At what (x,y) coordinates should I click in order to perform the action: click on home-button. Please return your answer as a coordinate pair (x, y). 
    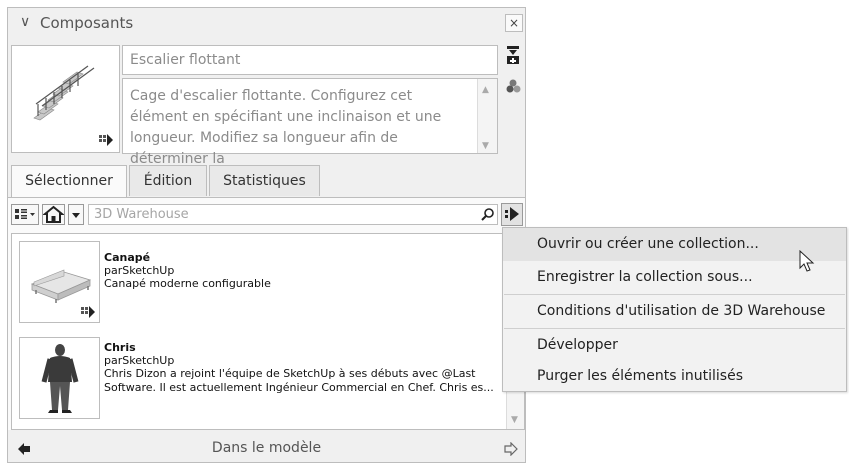
    Looking at the image, I should click on (53, 214).